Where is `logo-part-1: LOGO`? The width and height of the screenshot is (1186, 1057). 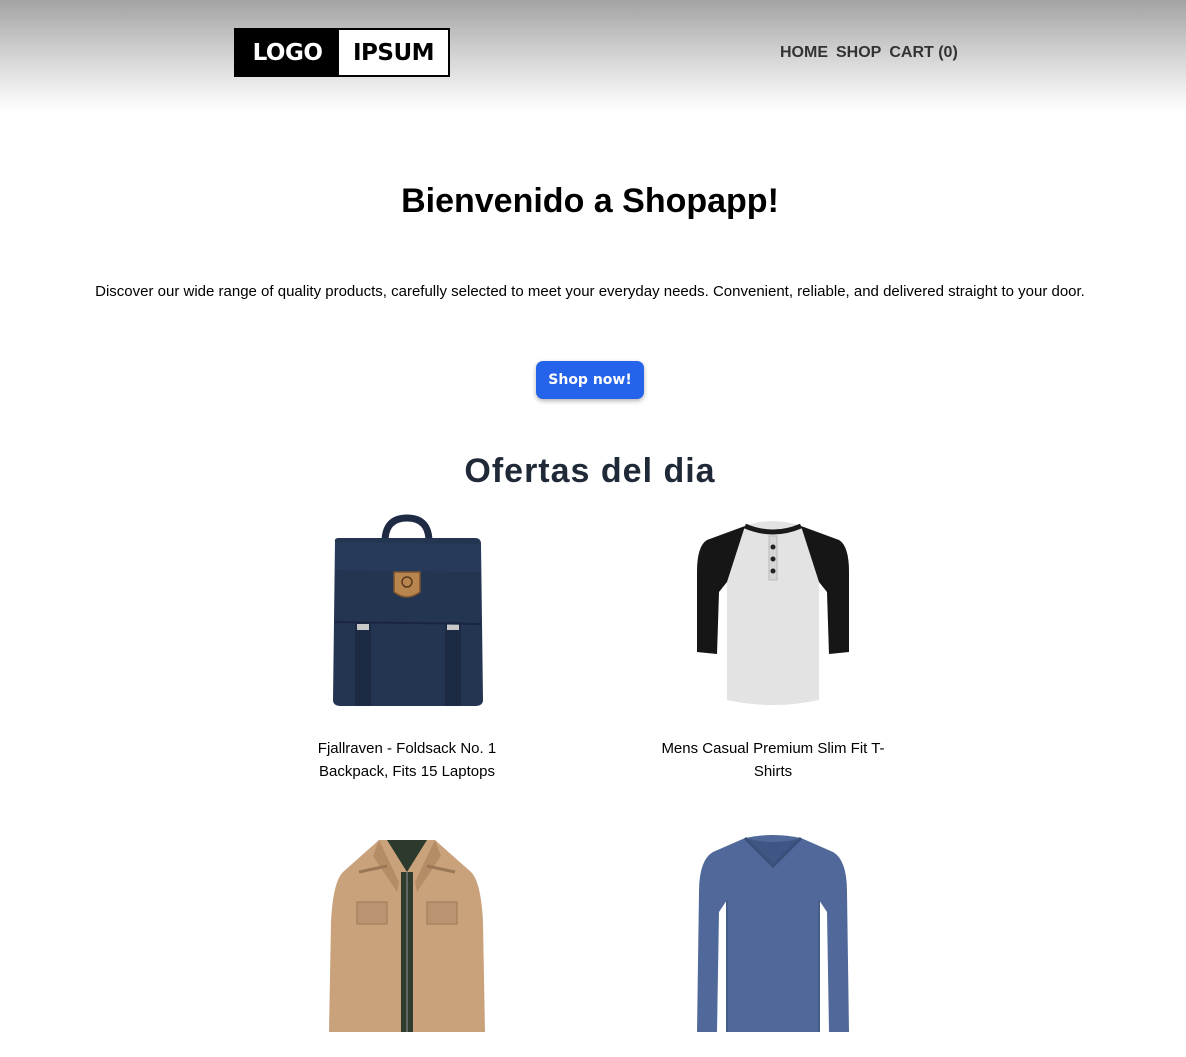 logo-part-1: LOGO is located at coordinates (287, 52).